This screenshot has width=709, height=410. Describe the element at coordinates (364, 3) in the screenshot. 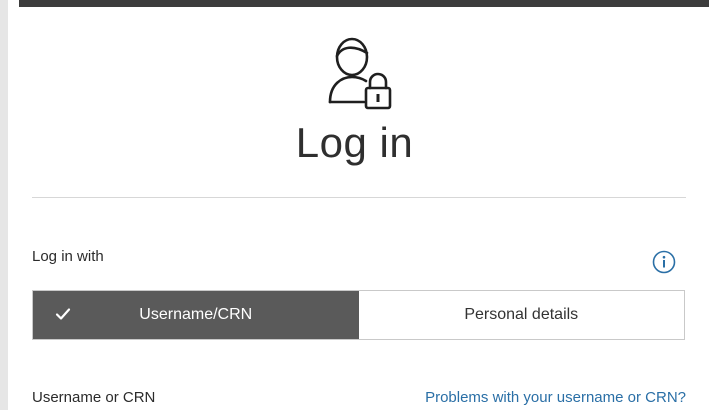

I see `top-bar` at that location.